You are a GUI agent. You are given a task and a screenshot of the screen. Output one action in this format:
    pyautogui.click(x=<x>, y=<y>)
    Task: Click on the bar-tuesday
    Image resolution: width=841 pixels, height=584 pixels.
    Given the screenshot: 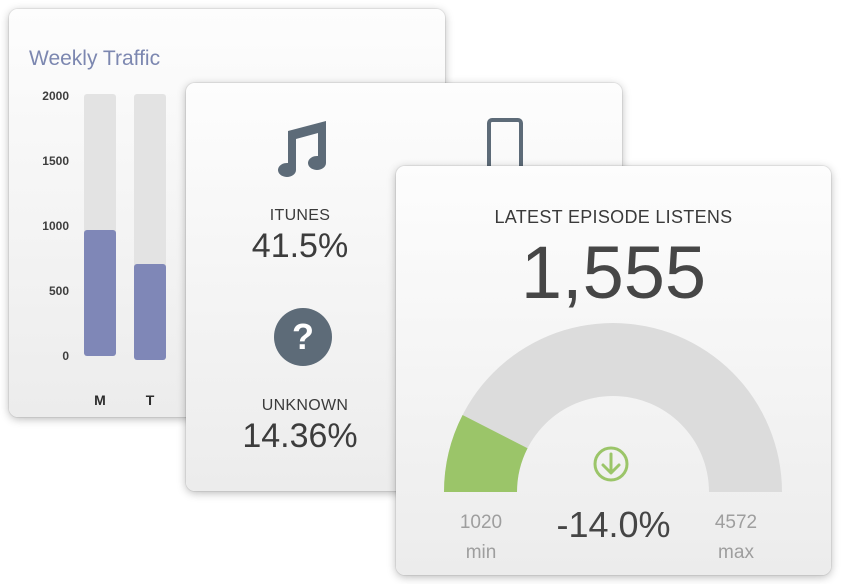 What is the action you would take?
    pyautogui.click(x=150, y=312)
    